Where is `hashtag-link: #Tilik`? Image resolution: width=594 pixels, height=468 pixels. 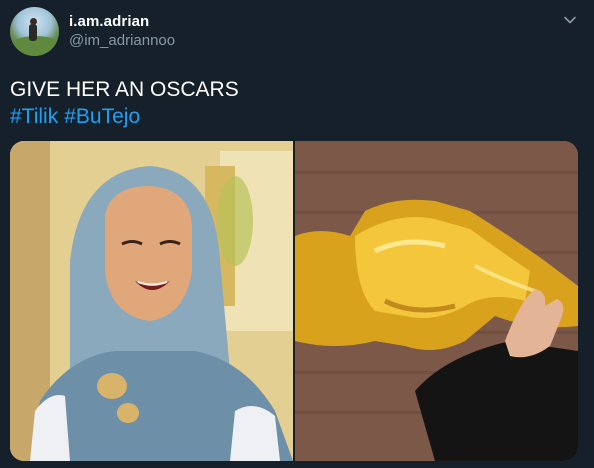
hashtag-link: #Tilik is located at coordinates (34, 116).